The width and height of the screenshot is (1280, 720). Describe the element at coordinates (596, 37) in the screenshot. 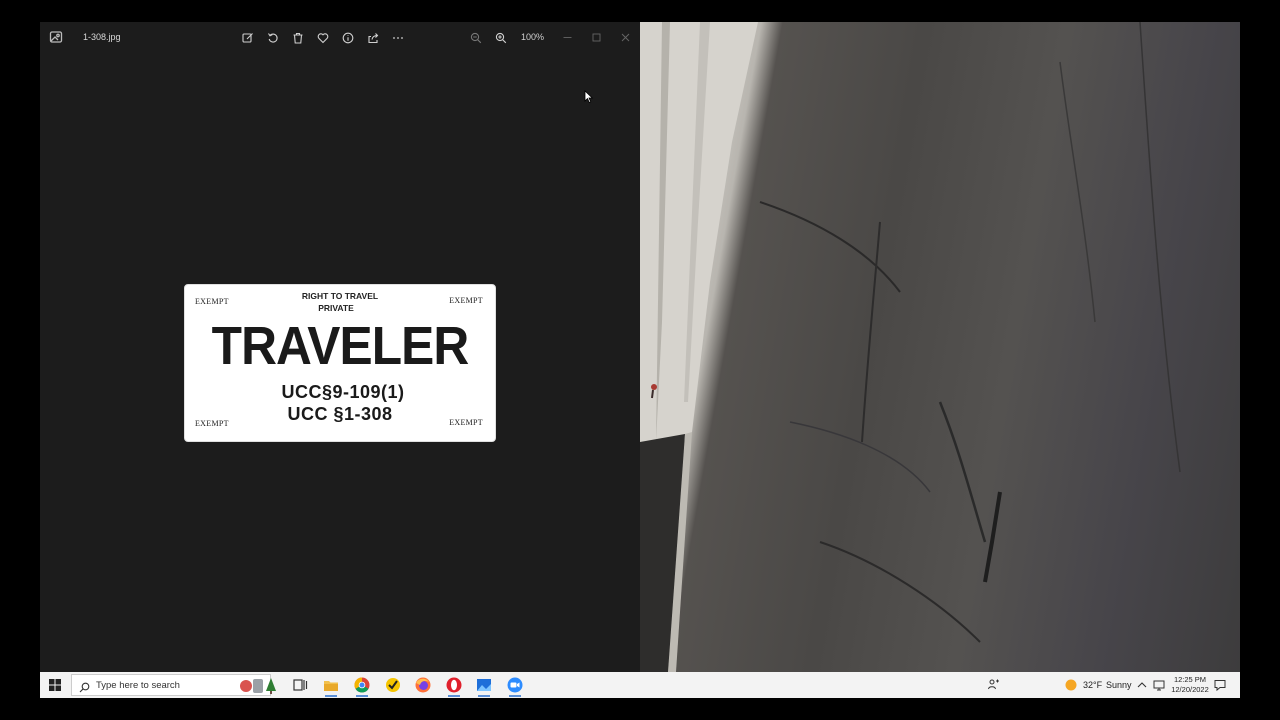

I see `maximize-button` at that location.